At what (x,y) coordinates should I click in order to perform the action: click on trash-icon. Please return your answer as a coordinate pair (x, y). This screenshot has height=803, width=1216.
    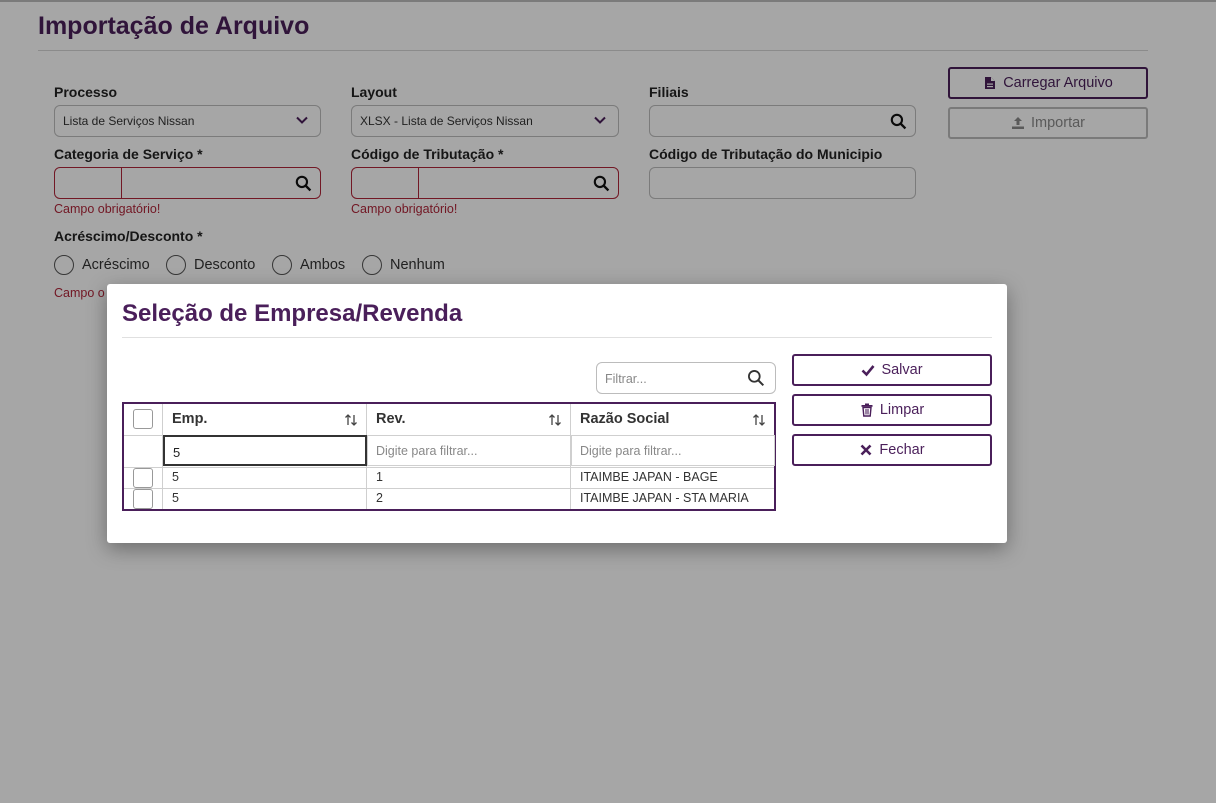
    Looking at the image, I should click on (867, 410).